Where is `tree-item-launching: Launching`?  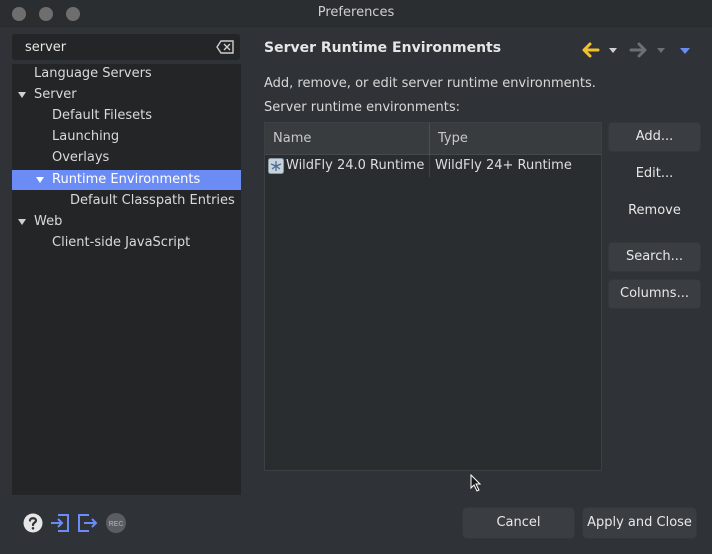 tree-item-launching: Launching is located at coordinates (126, 137).